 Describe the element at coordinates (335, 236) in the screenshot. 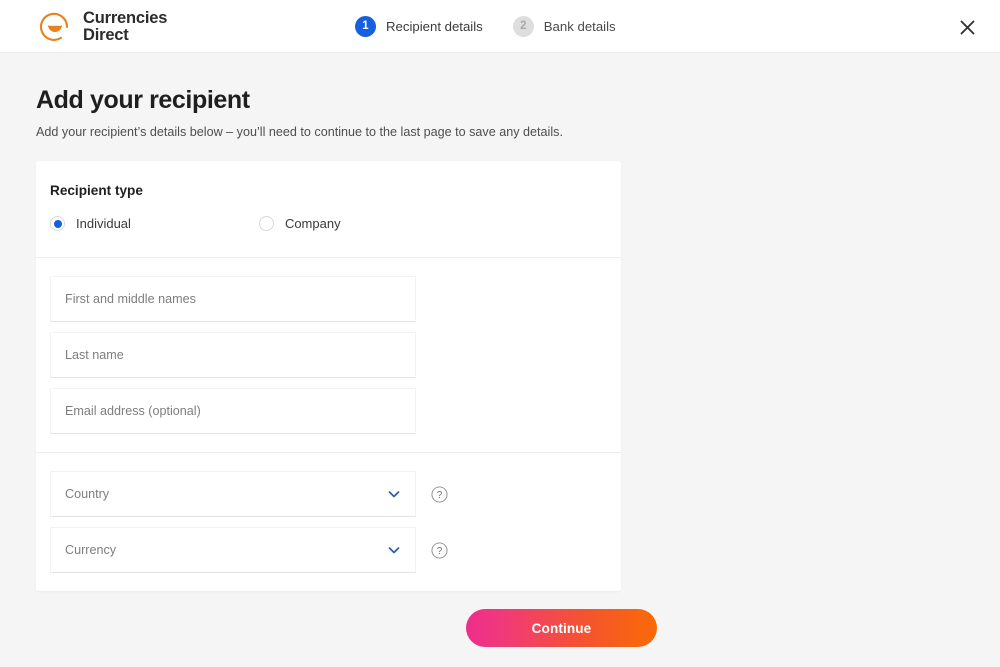

I see `recipient-type-radio-group: Individual Company` at that location.